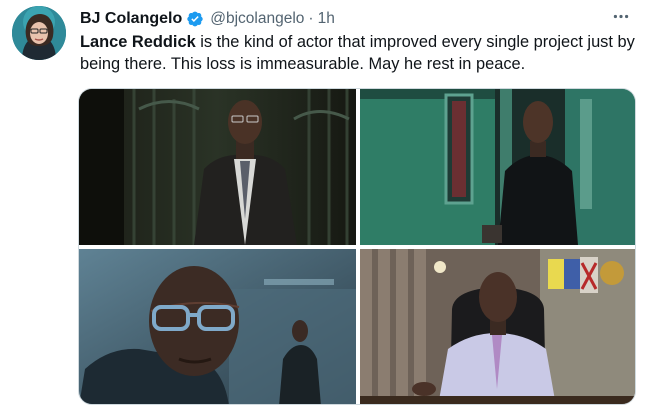 Image resolution: width=648 pixels, height=415 pixels. I want to click on tweet-timestamp: 1h, so click(326, 19).